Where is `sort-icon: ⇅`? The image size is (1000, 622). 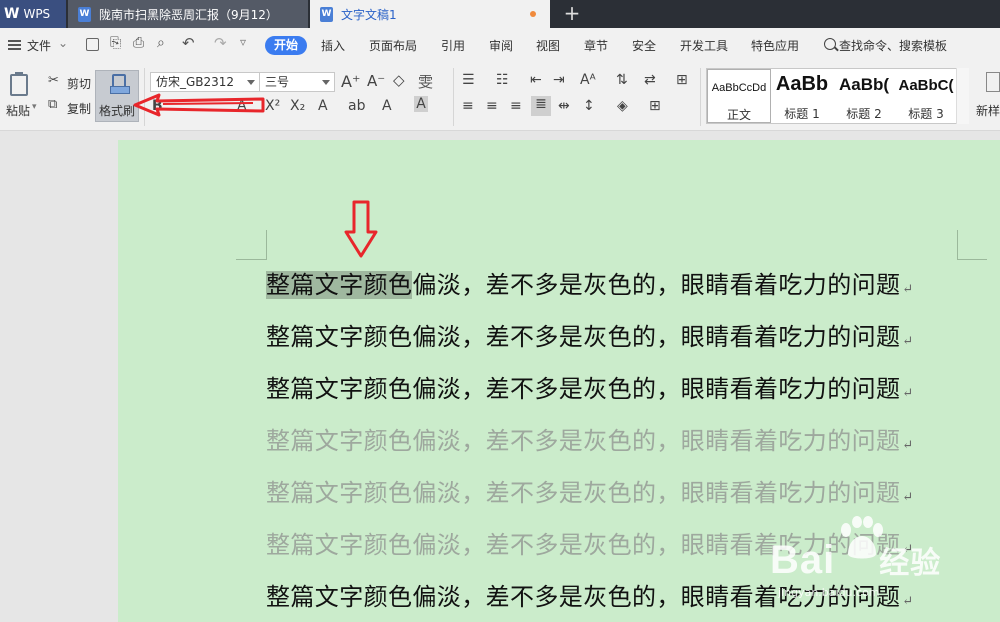
sort-icon: ⇅ is located at coordinates (622, 80).